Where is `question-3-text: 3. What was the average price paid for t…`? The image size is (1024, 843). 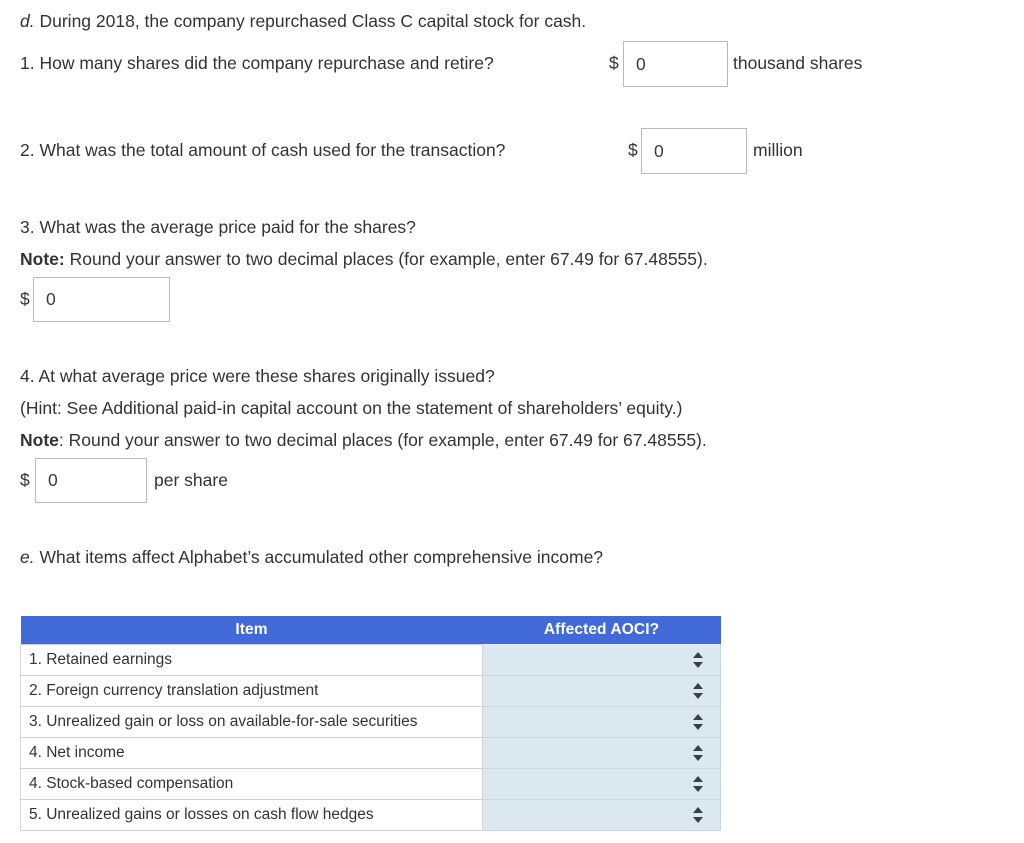
question-3-text: 3. What was the average price paid for t… is located at coordinates (218, 227).